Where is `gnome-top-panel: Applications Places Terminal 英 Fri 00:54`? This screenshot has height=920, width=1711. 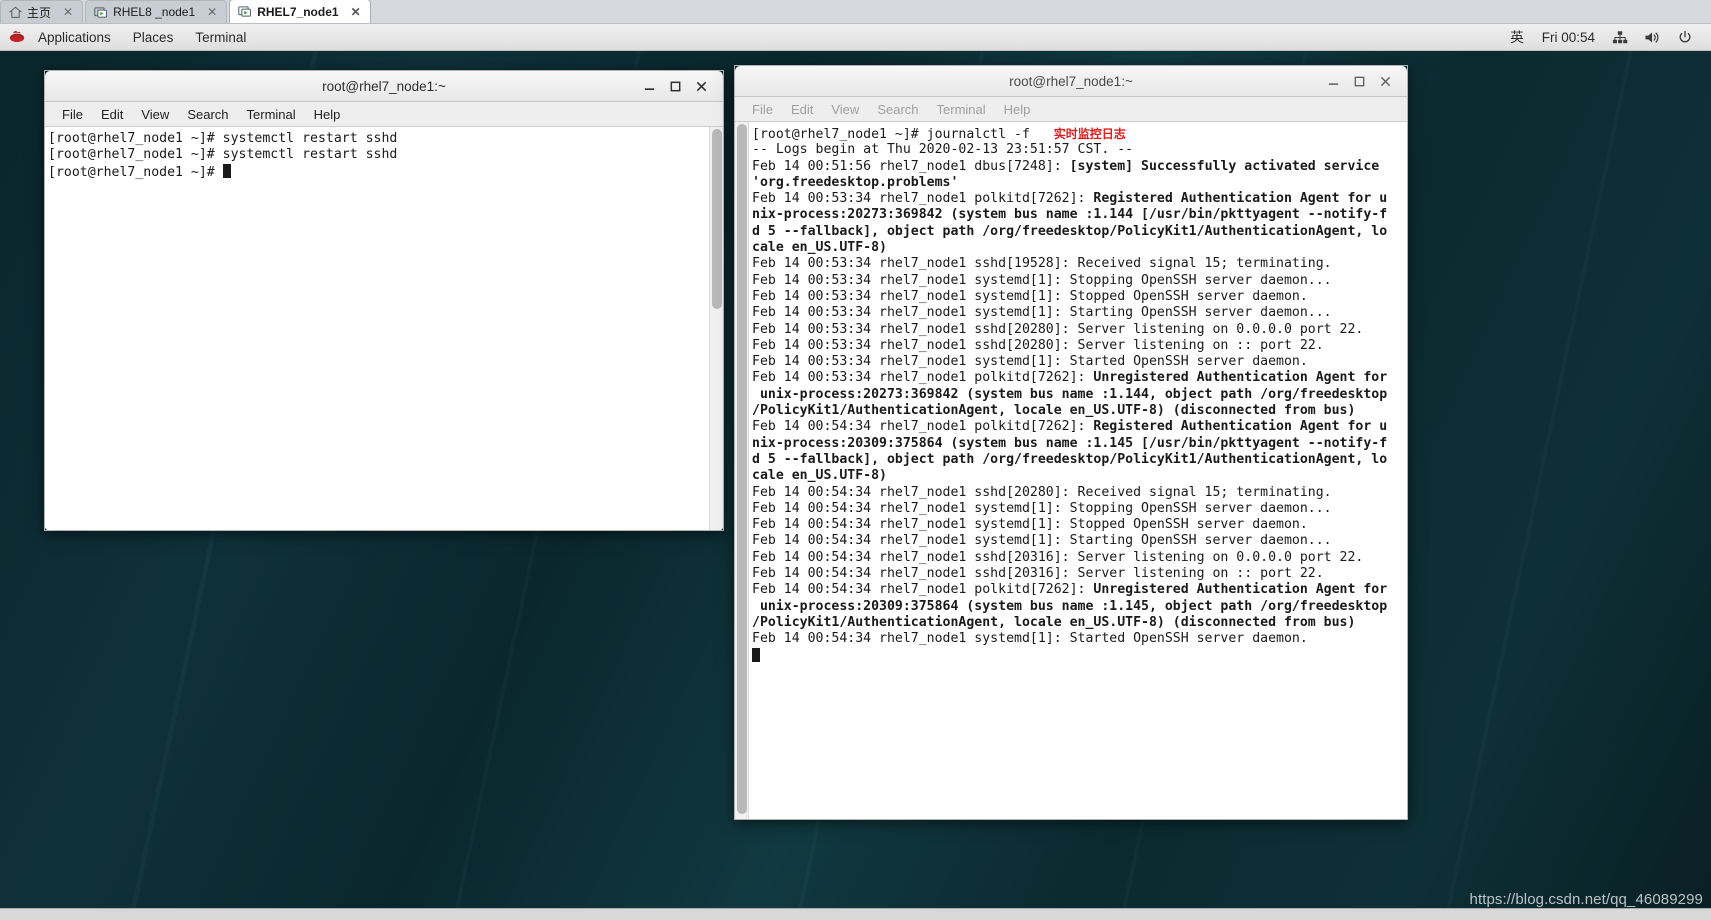
gnome-top-panel: Applications Places Terminal 英 Fri 00:54 is located at coordinates (855, 37).